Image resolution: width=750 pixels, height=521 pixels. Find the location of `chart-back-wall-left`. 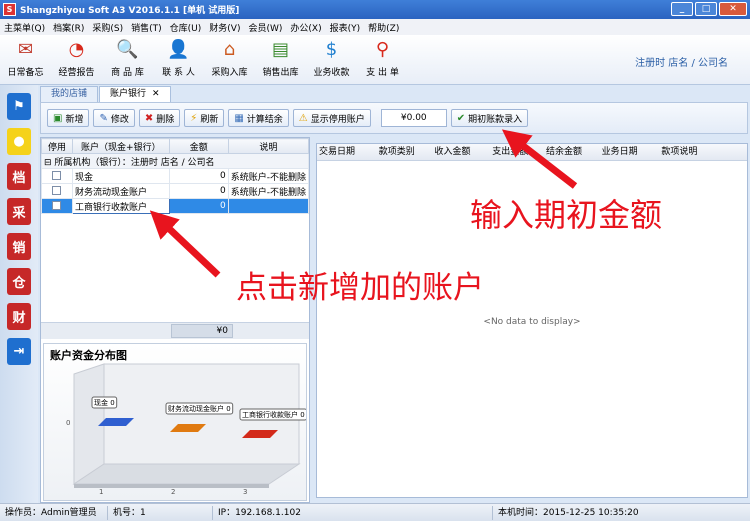

chart-back-wall-left is located at coordinates (89, 424).